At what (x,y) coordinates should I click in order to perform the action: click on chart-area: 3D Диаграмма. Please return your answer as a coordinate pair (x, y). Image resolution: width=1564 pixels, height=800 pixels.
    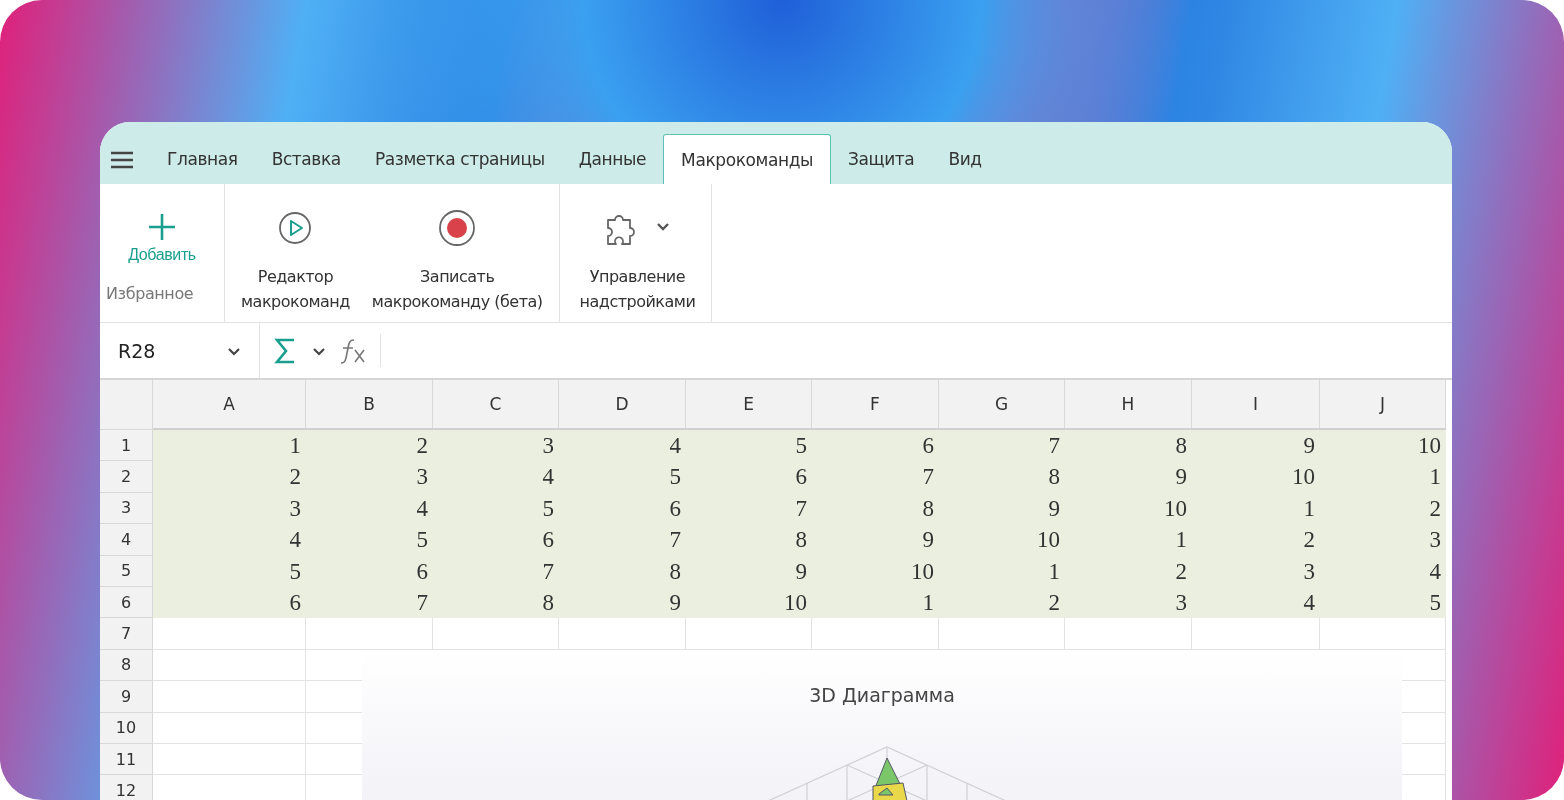
    Looking at the image, I should click on (882, 725).